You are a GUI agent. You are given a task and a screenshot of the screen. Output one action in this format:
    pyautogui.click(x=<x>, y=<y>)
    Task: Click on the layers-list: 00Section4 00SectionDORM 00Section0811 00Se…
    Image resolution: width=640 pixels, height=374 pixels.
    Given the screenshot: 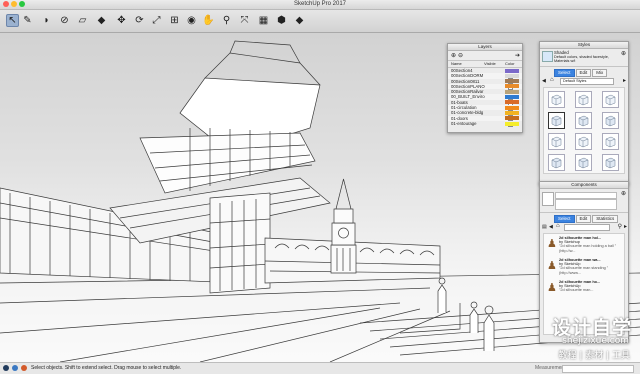 What is the action you would take?
    pyautogui.click(x=485, y=97)
    